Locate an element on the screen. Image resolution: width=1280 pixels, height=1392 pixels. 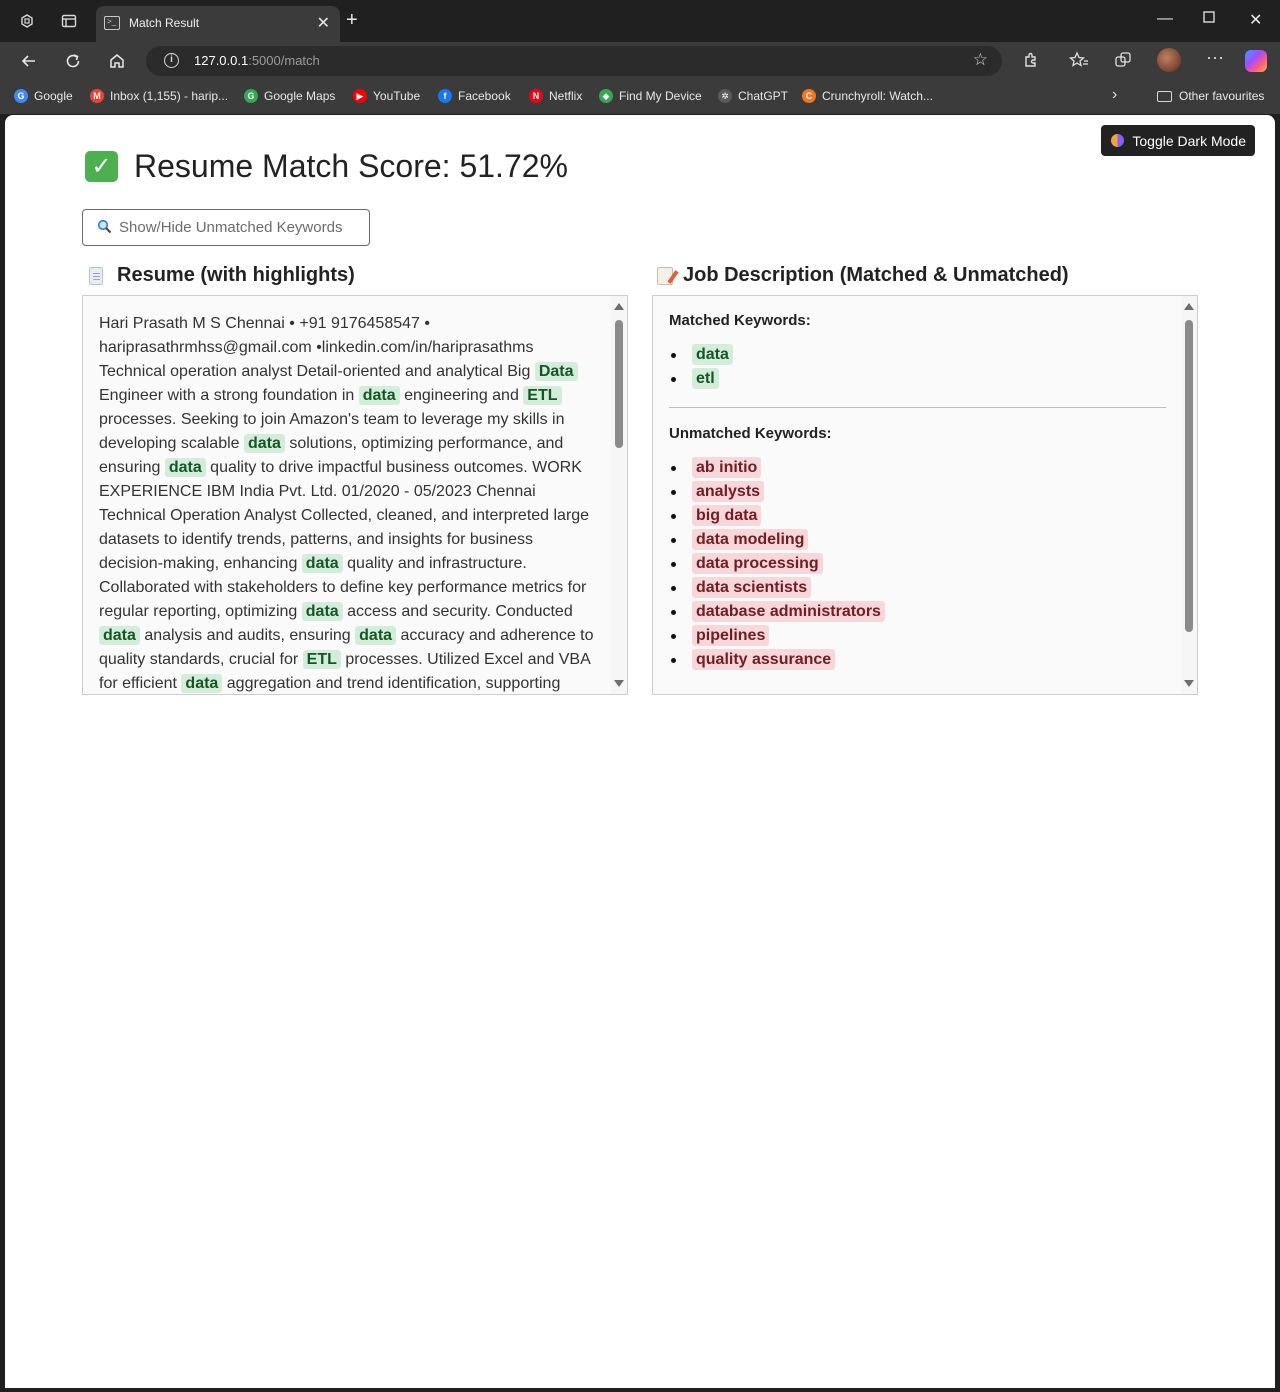
match-score-text: Resume Match Score: 51.72% is located at coordinates (351, 166).